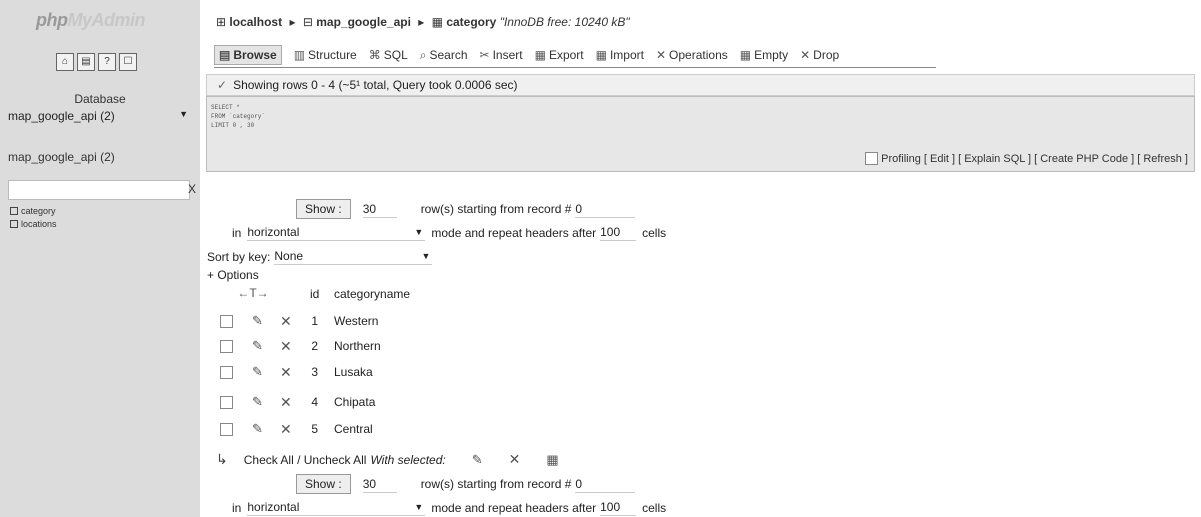 The height and width of the screenshot is (517, 1201). What do you see at coordinates (221, 22) in the screenshot?
I see `server-icon: ⊞` at bounding box center [221, 22].